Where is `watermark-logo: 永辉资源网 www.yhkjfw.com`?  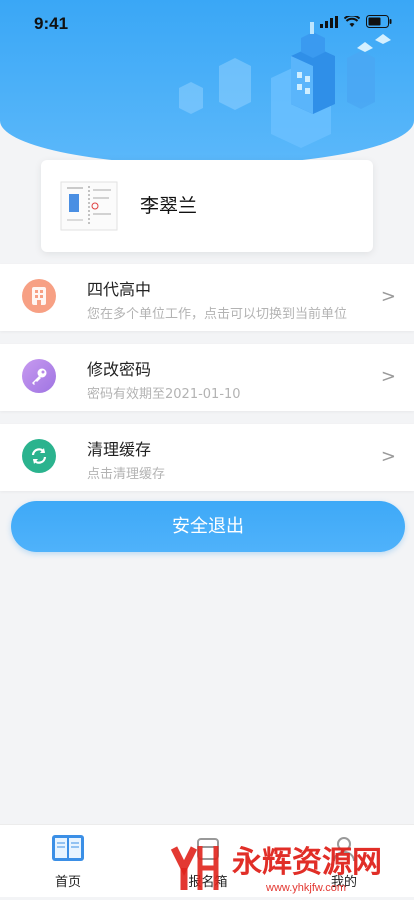
watermark-logo: 永辉资源网 www.yhkjfw.com is located at coordinates (276, 869).